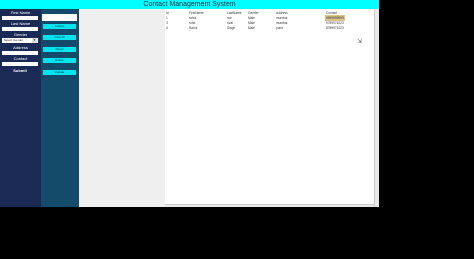  Describe the element at coordinates (167, 28) in the screenshot. I see `cell-id: 4` at that location.